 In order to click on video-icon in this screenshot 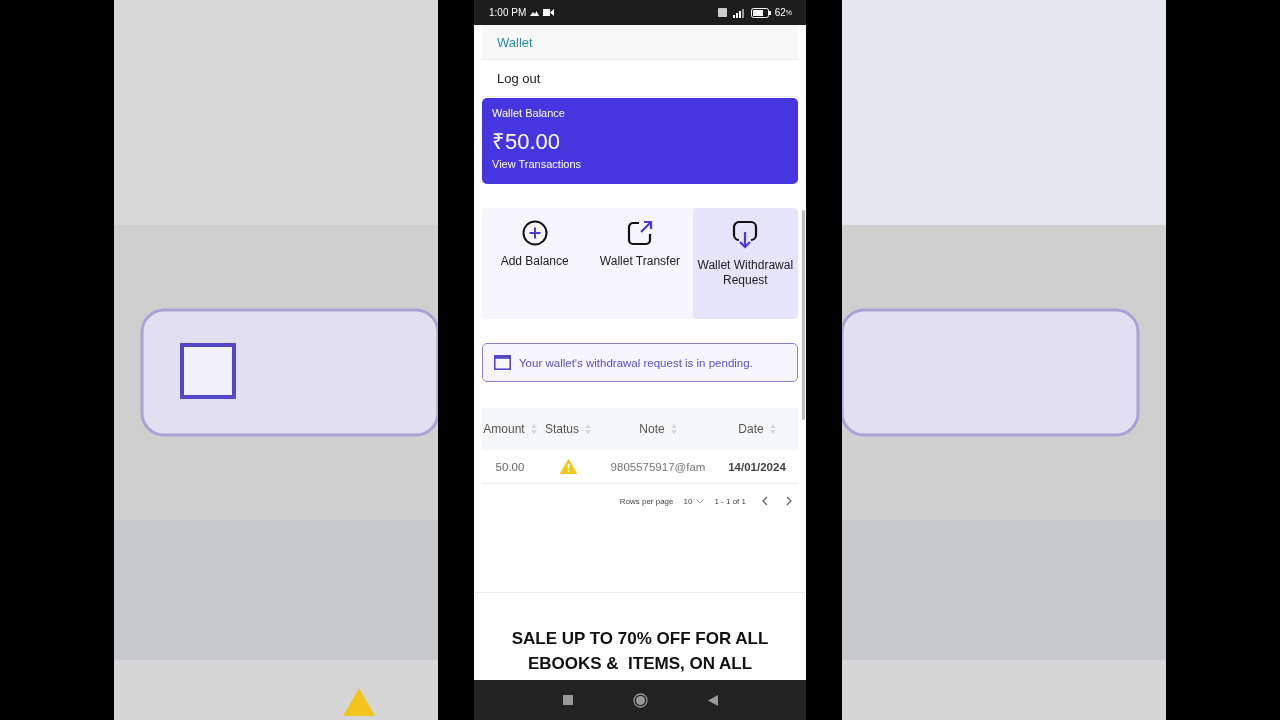, I will do `click(549, 12)`.